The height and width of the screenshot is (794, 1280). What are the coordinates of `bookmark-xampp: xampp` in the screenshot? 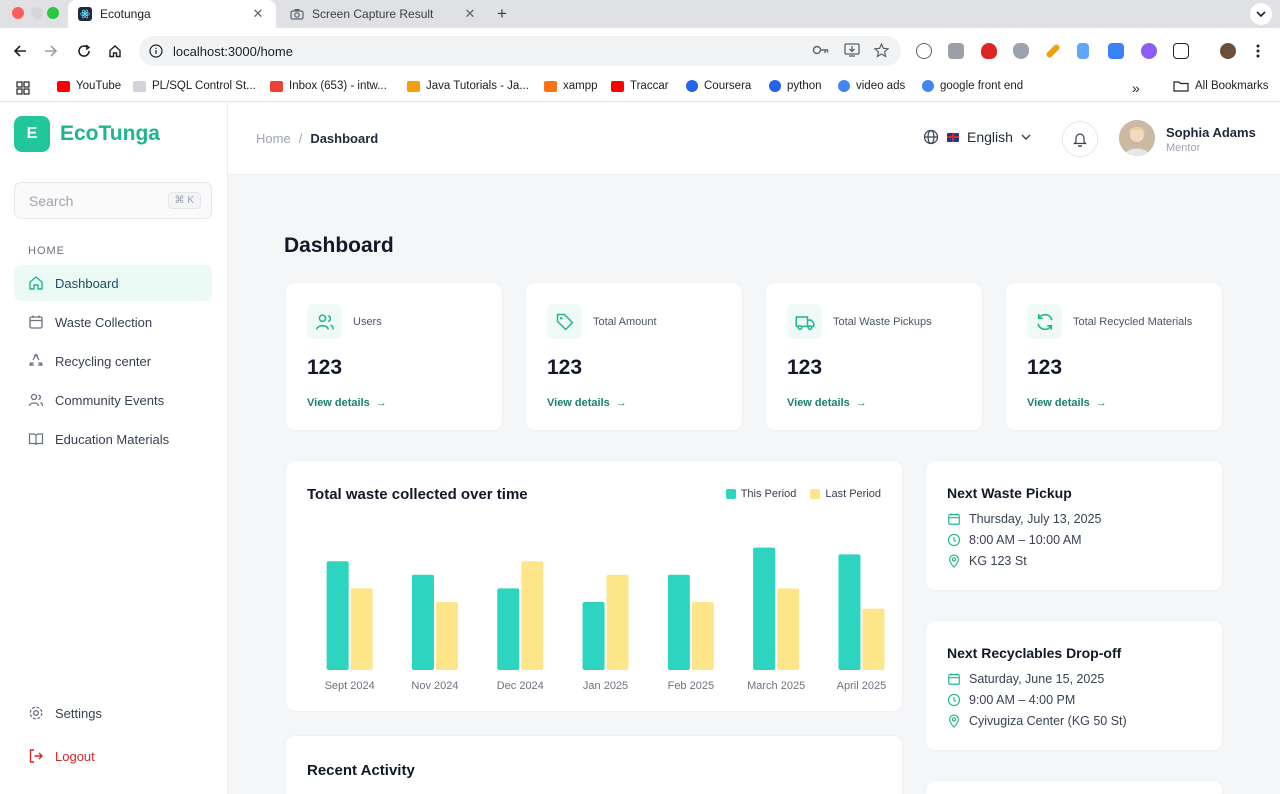 It's located at (571, 86).